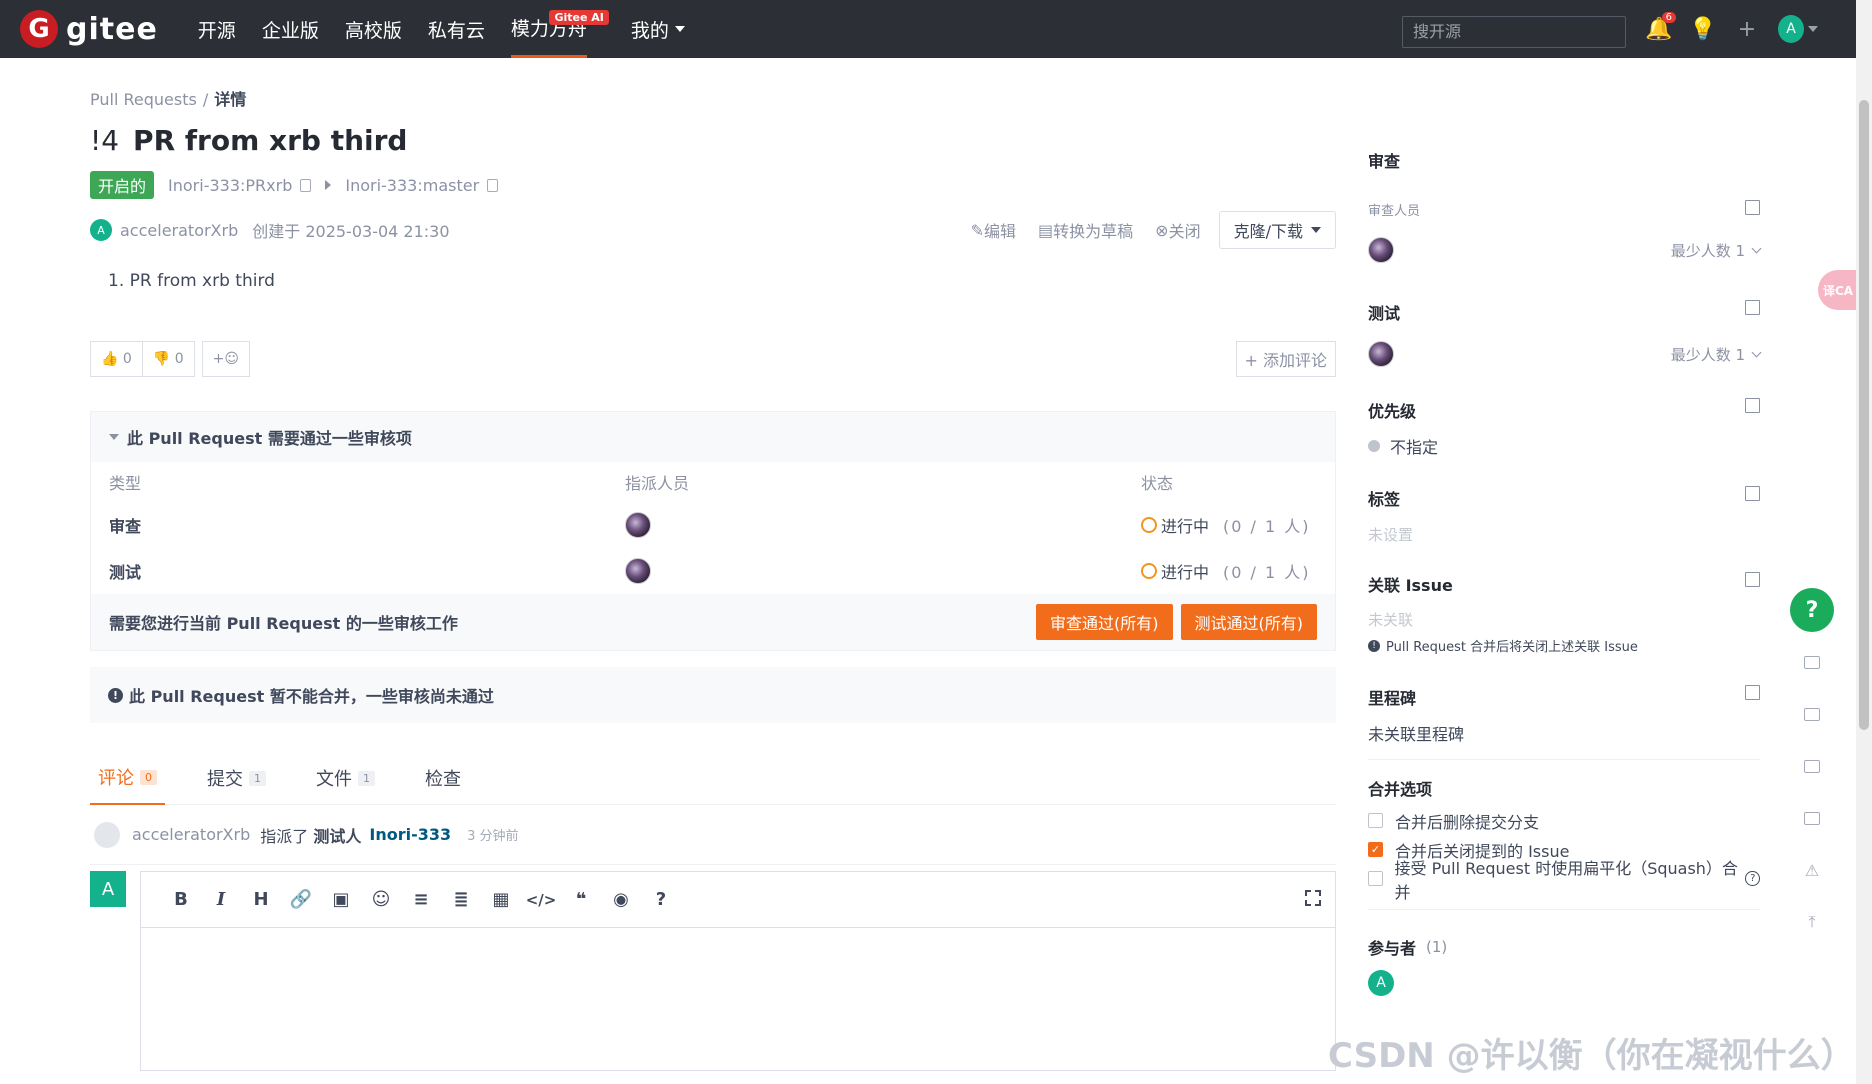 The width and height of the screenshot is (1872, 1084). Describe the element at coordinates (1285, 359) in the screenshot. I see `add-comment-button: + 添加评论` at that location.